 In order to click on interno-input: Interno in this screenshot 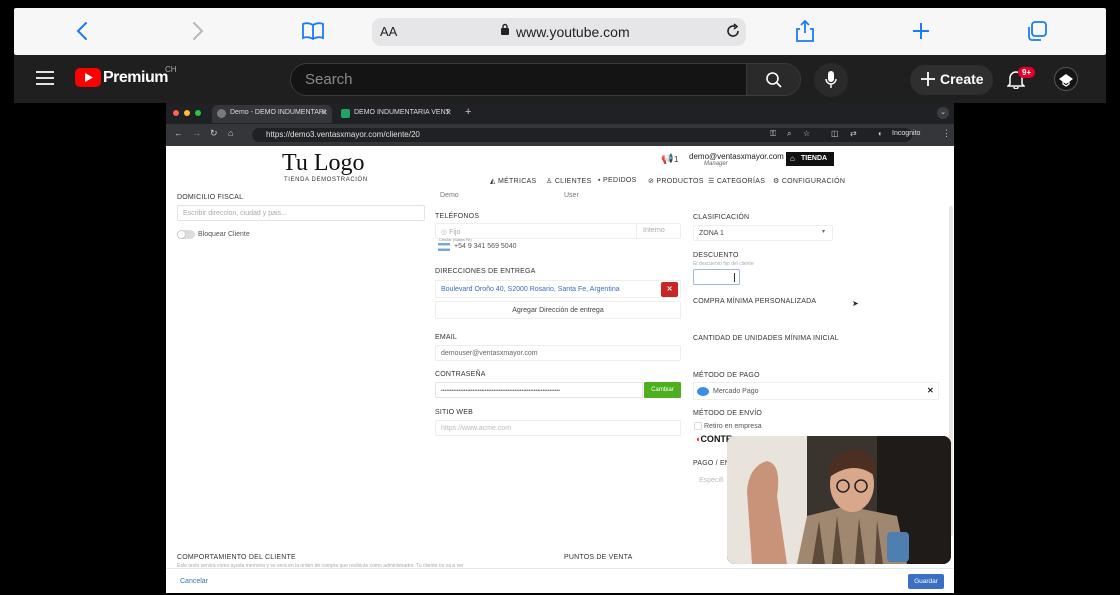, I will do `click(650, 231)`.